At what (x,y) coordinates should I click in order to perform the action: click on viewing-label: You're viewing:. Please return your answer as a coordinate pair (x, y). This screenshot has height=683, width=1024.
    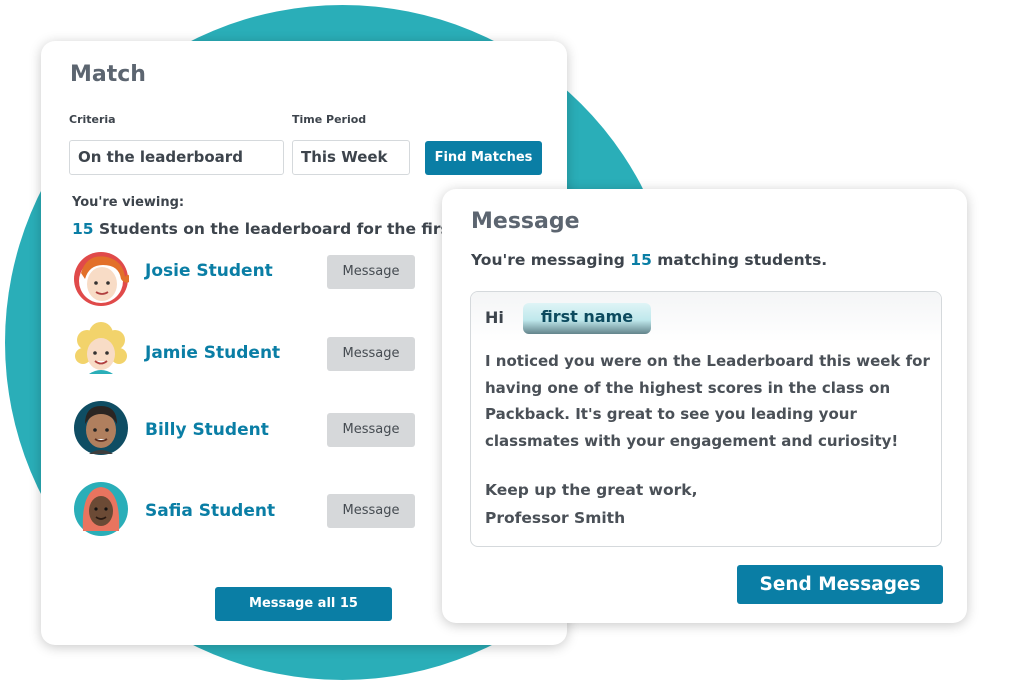
    Looking at the image, I should click on (128, 202).